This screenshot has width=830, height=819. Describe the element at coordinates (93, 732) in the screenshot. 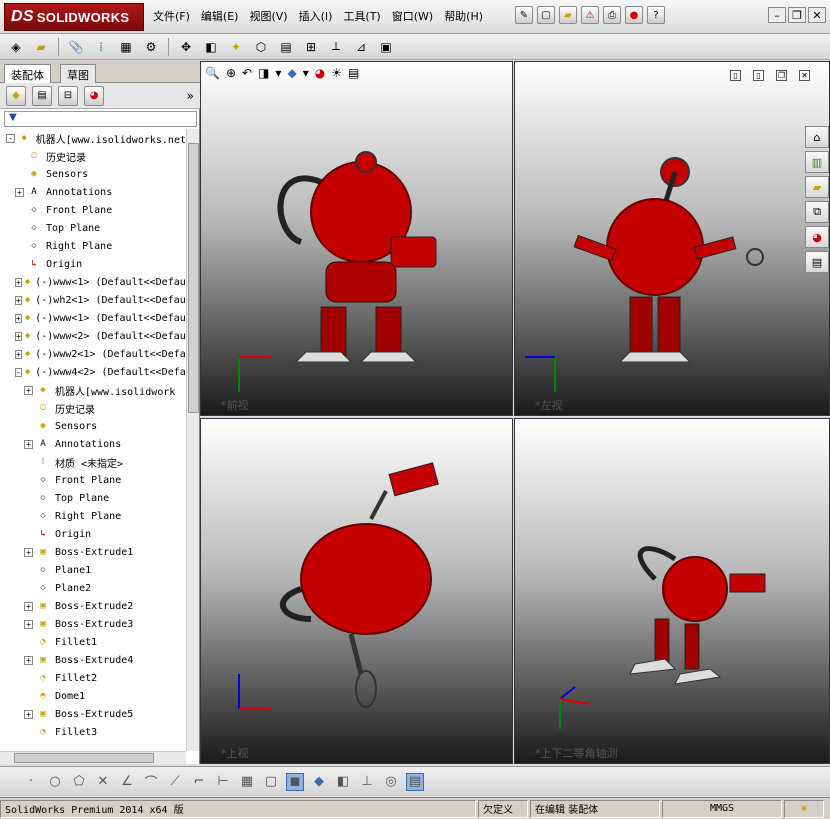

I see `tree-node: ◔ Fillet3` at that location.